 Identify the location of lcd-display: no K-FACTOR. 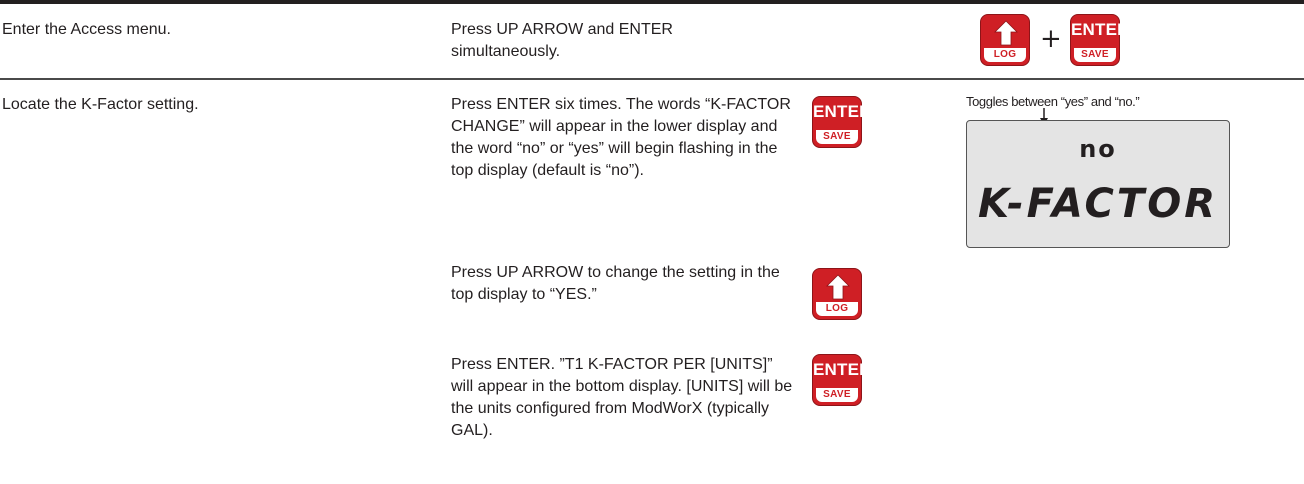
(1098, 184).